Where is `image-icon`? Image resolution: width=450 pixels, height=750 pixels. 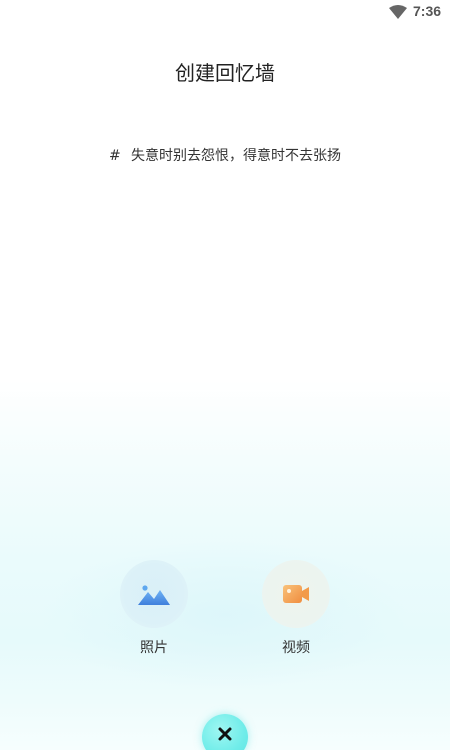
image-icon is located at coordinates (154, 595).